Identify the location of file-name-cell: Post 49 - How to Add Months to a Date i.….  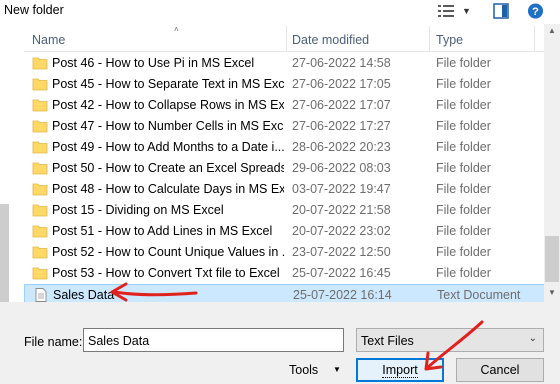
(168, 147).